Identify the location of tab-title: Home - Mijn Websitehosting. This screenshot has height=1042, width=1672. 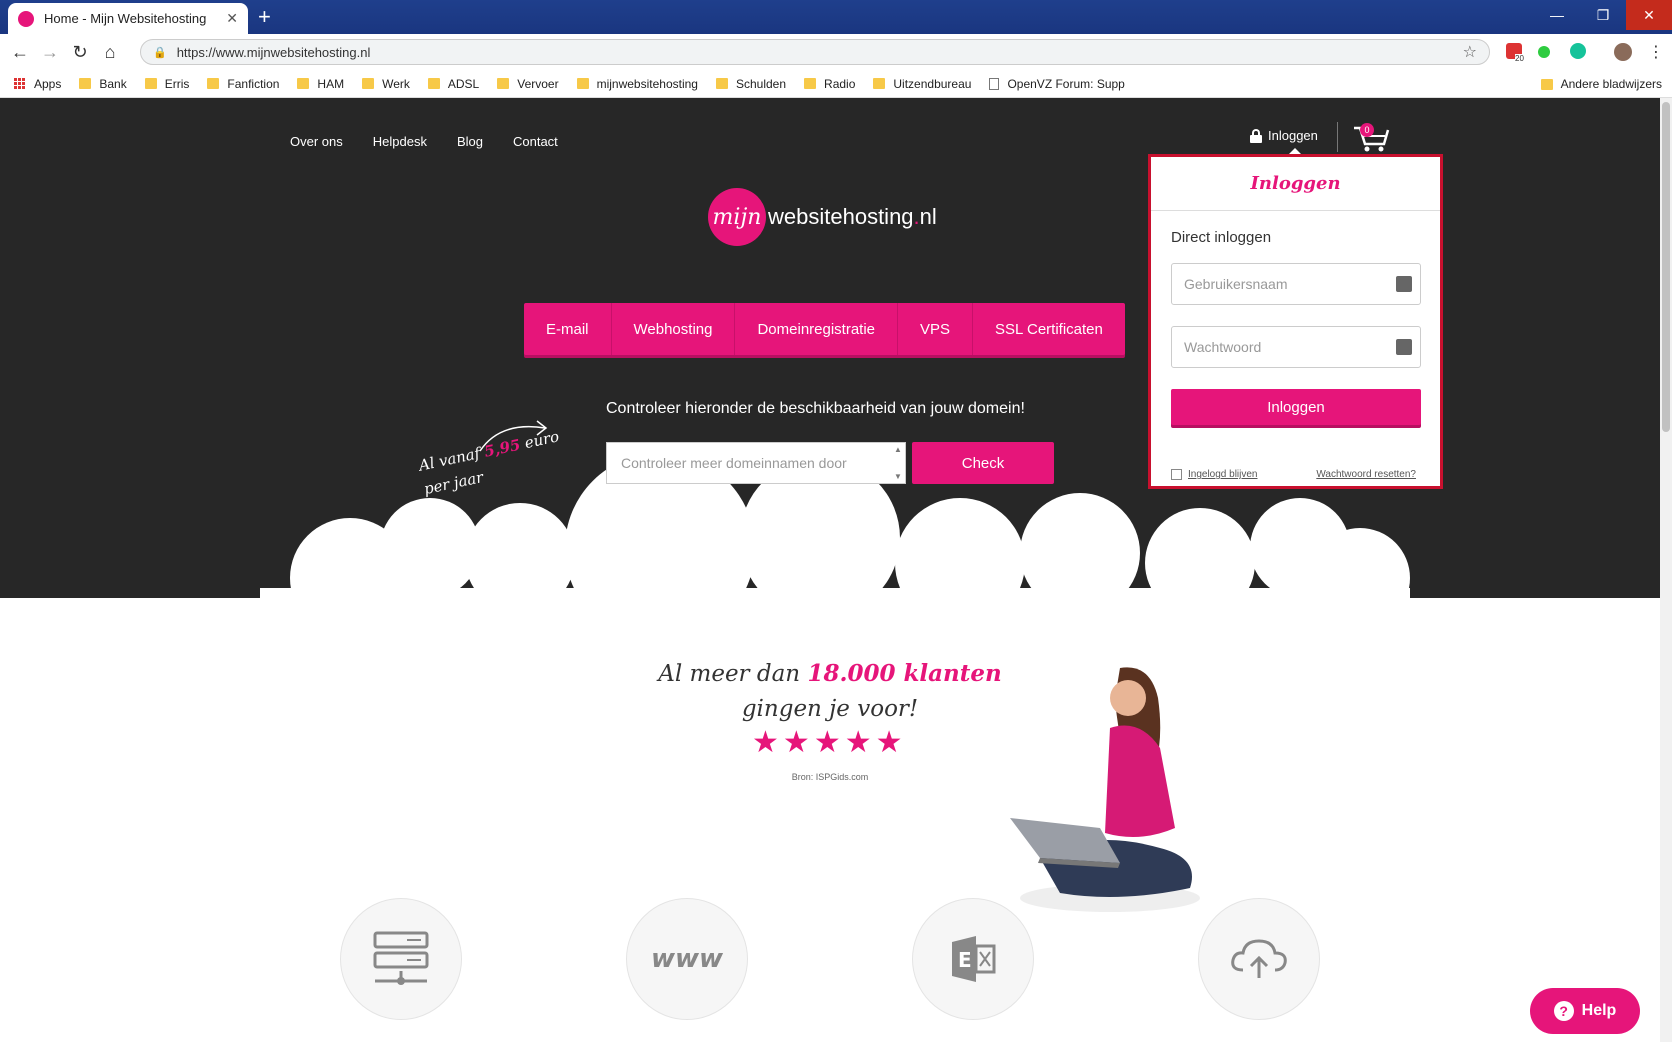
(125, 18).